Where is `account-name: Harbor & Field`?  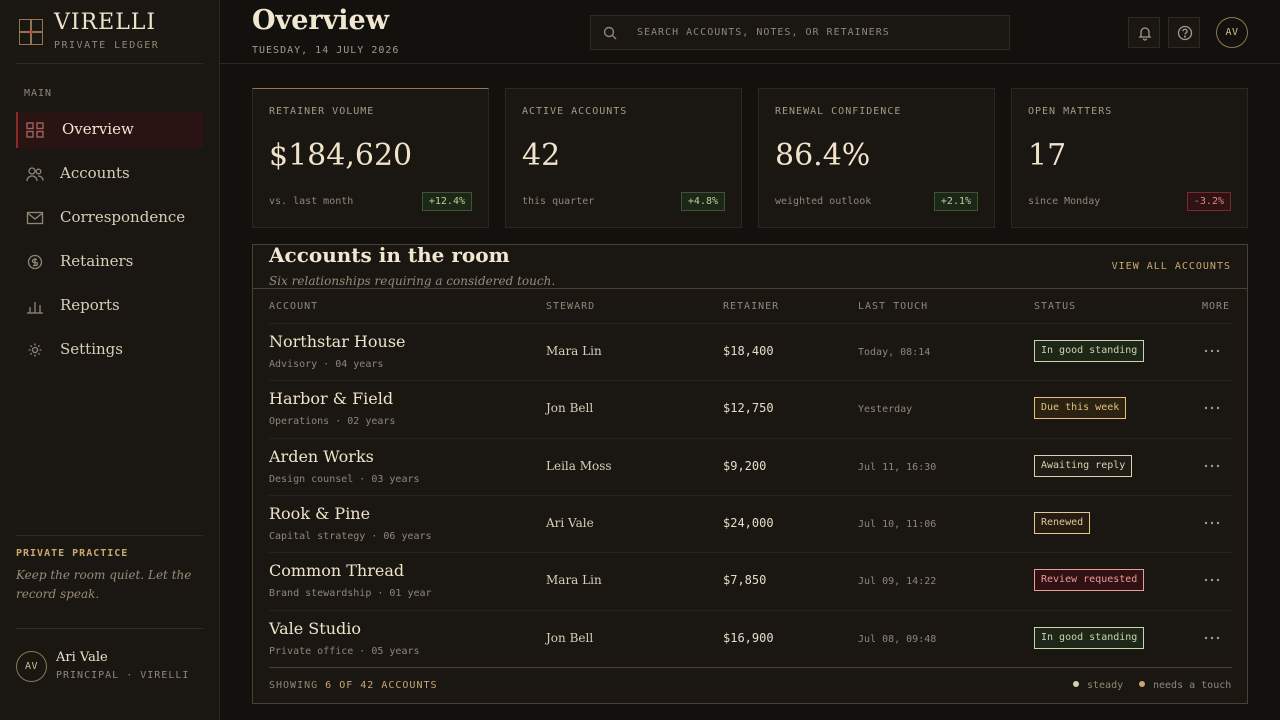
account-name: Harbor & Field is located at coordinates (331, 398).